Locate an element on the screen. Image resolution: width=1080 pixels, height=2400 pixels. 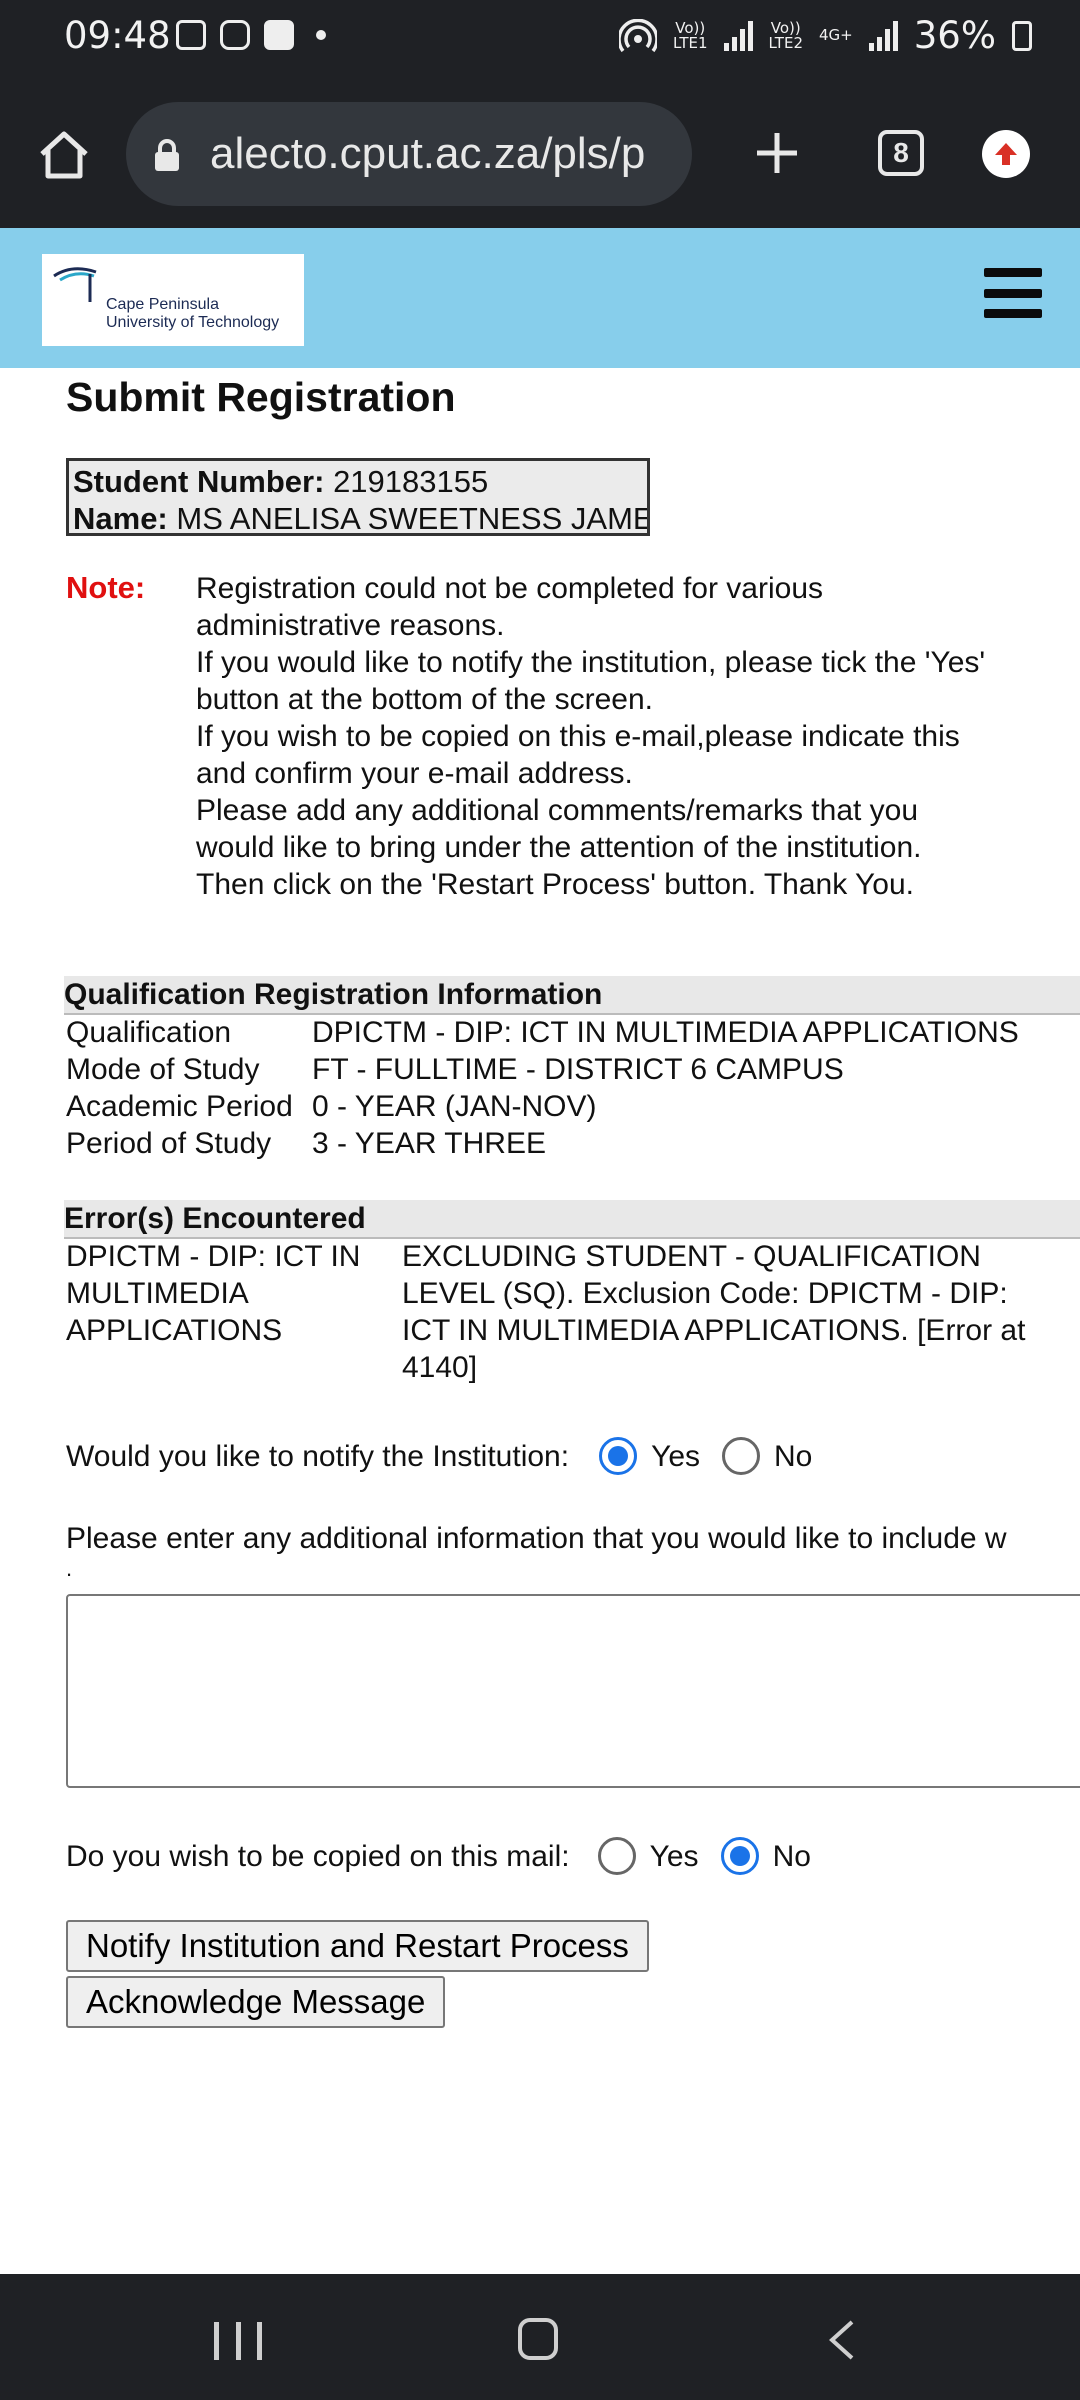
note-line: administrative reasons. is located at coordinates (350, 625).